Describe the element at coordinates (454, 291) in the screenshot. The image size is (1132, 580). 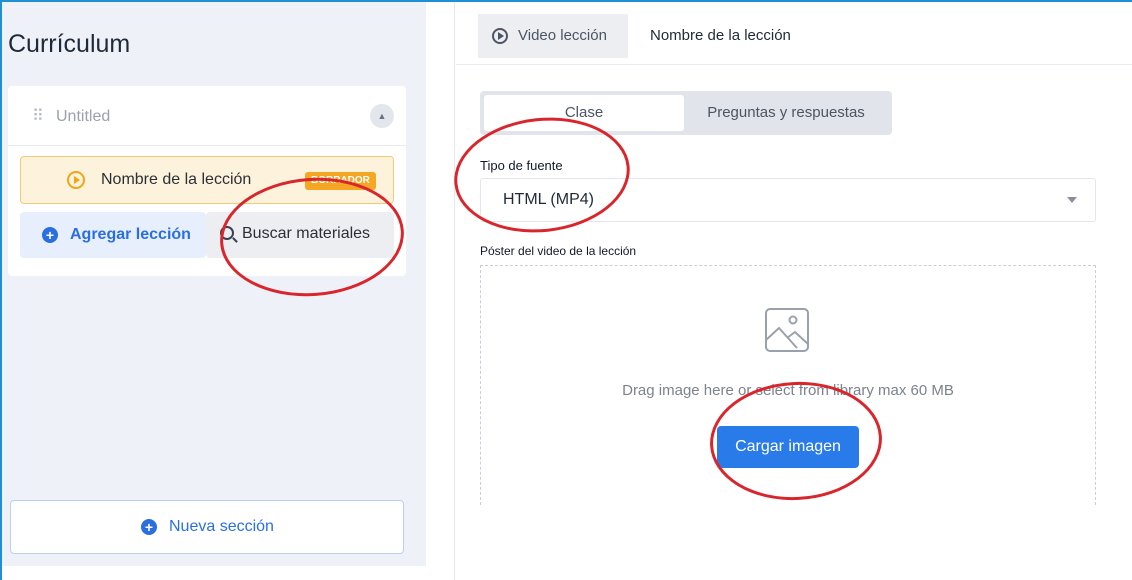
I see `panel-divider` at that location.